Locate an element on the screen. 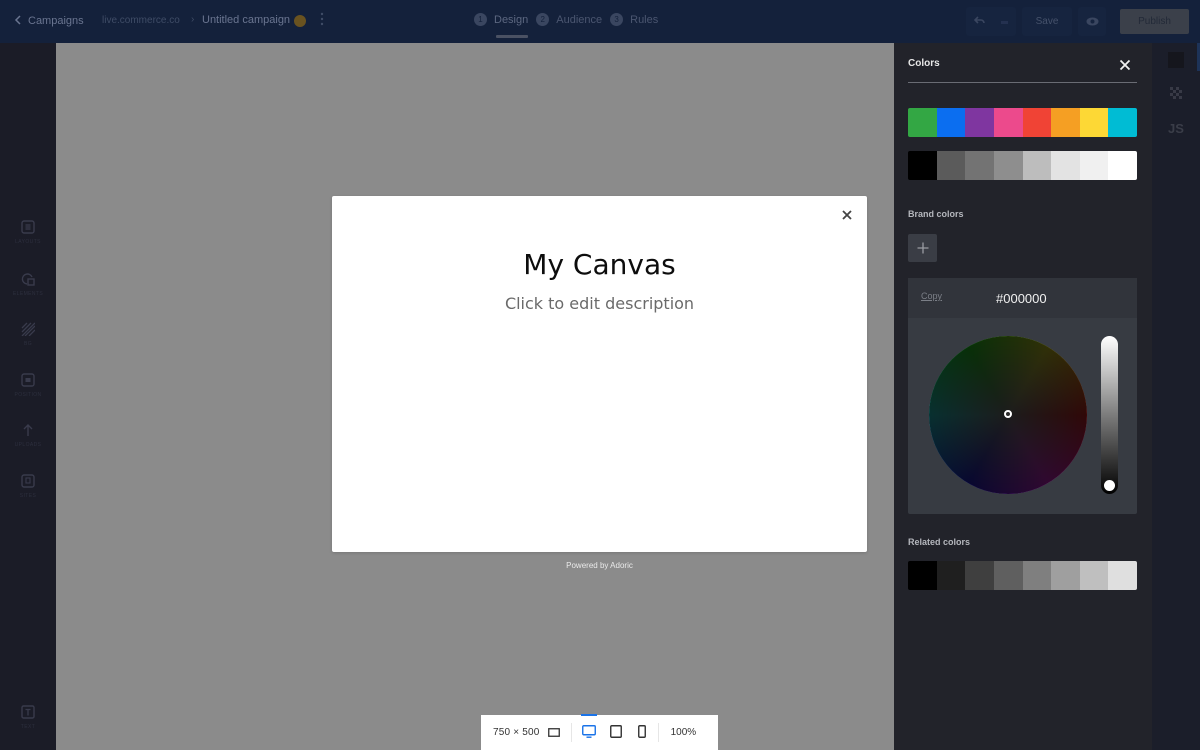  checkerboard-icon is located at coordinates (1176, 95).